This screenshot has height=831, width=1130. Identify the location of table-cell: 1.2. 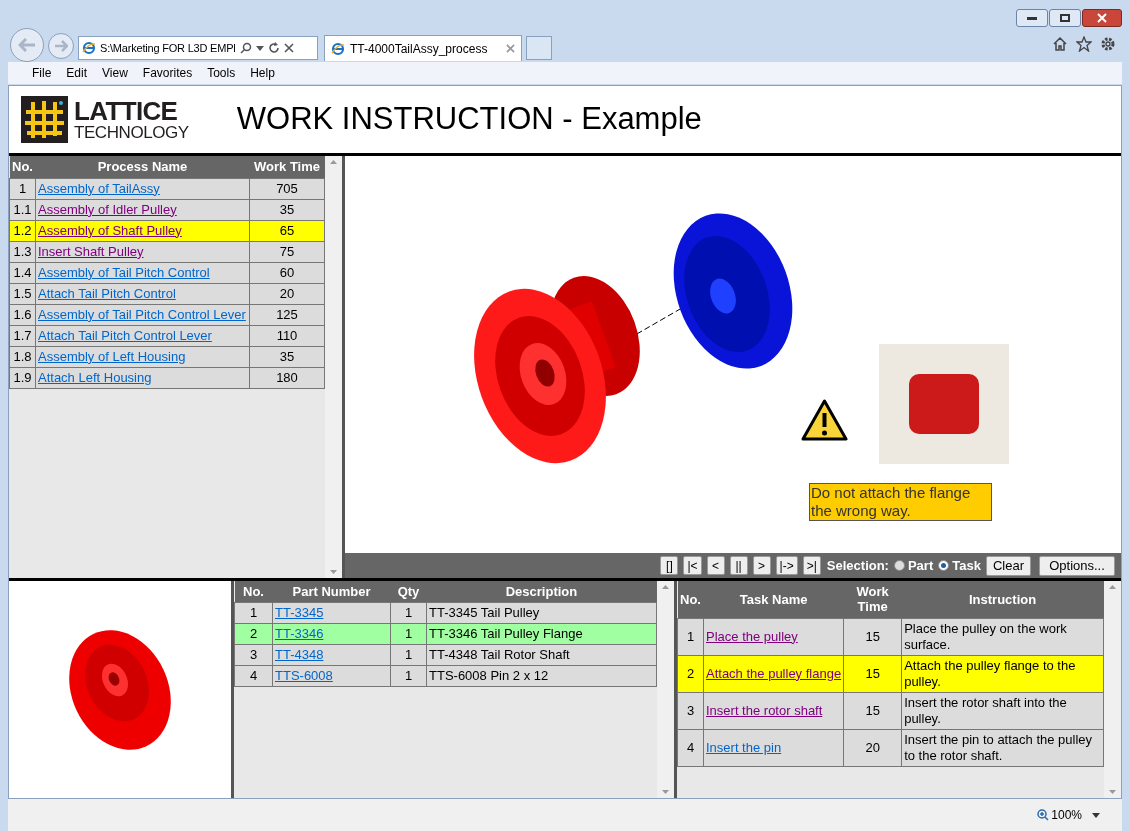
(22, 230).